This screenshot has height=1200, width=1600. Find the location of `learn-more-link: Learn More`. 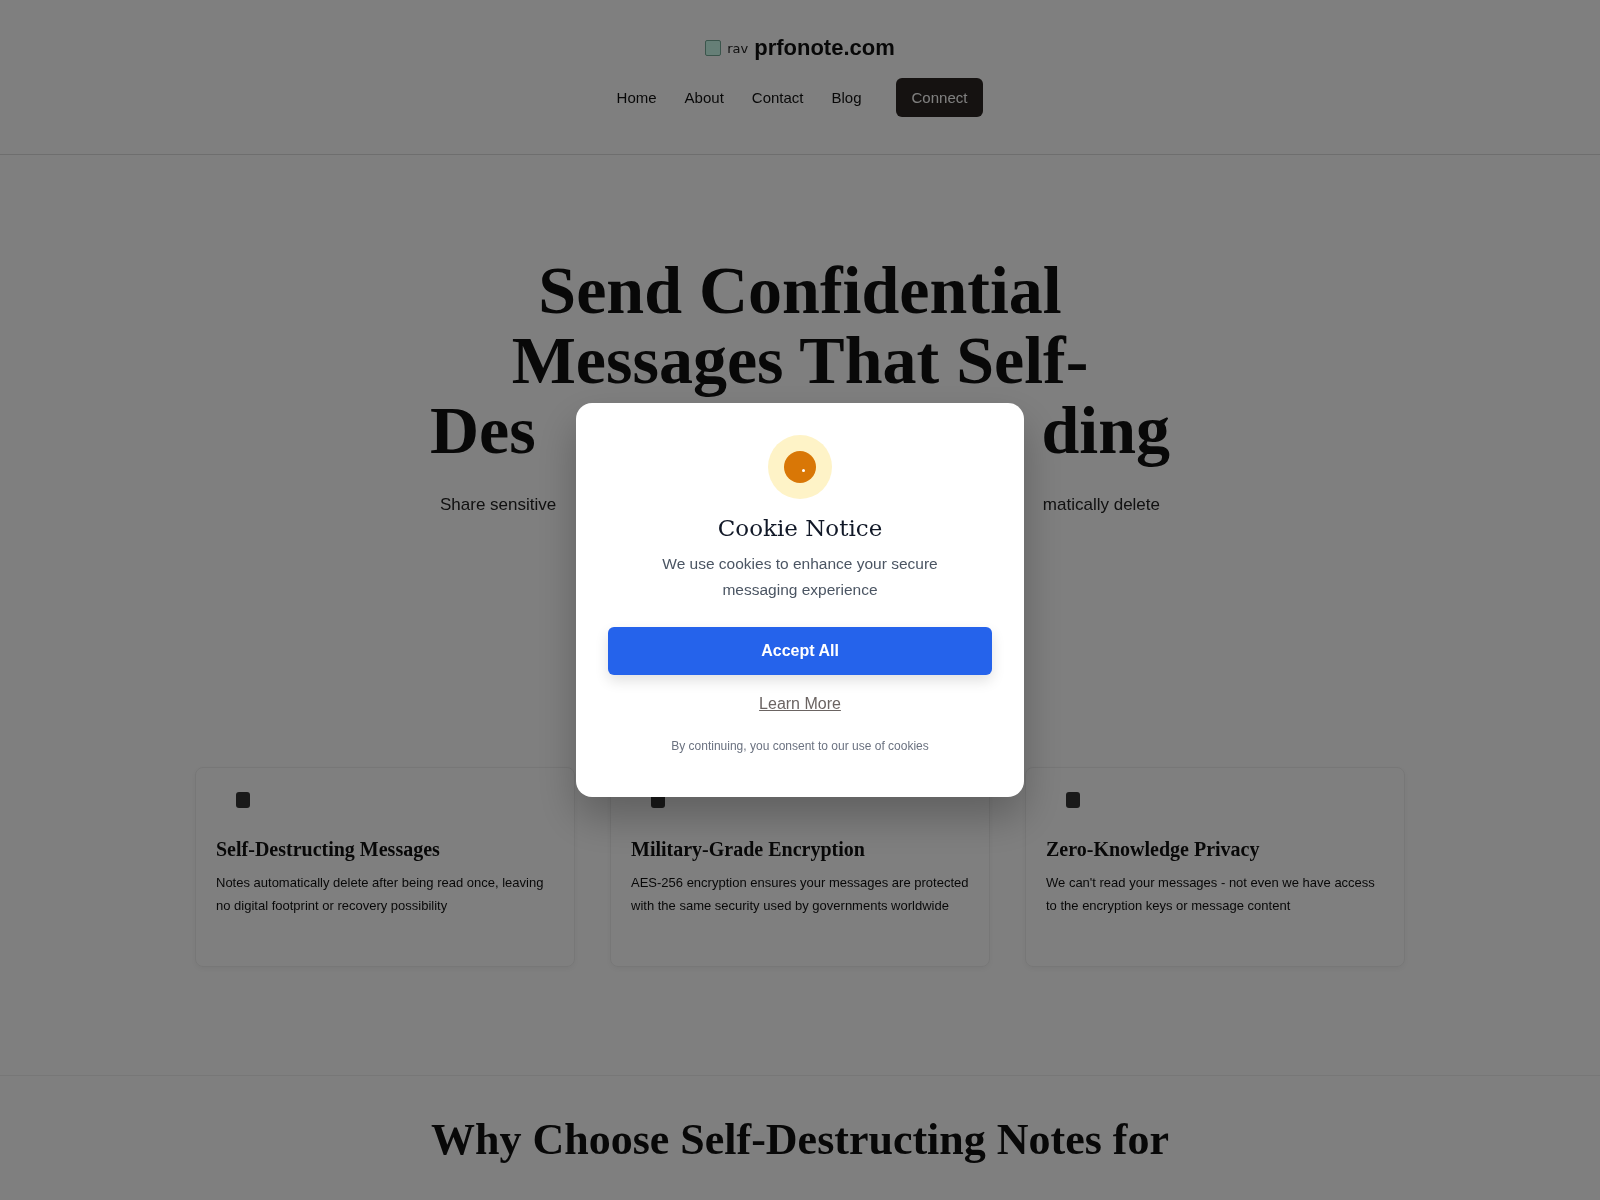

learn-more-link: Learn More is located at coordinates (800, 704).